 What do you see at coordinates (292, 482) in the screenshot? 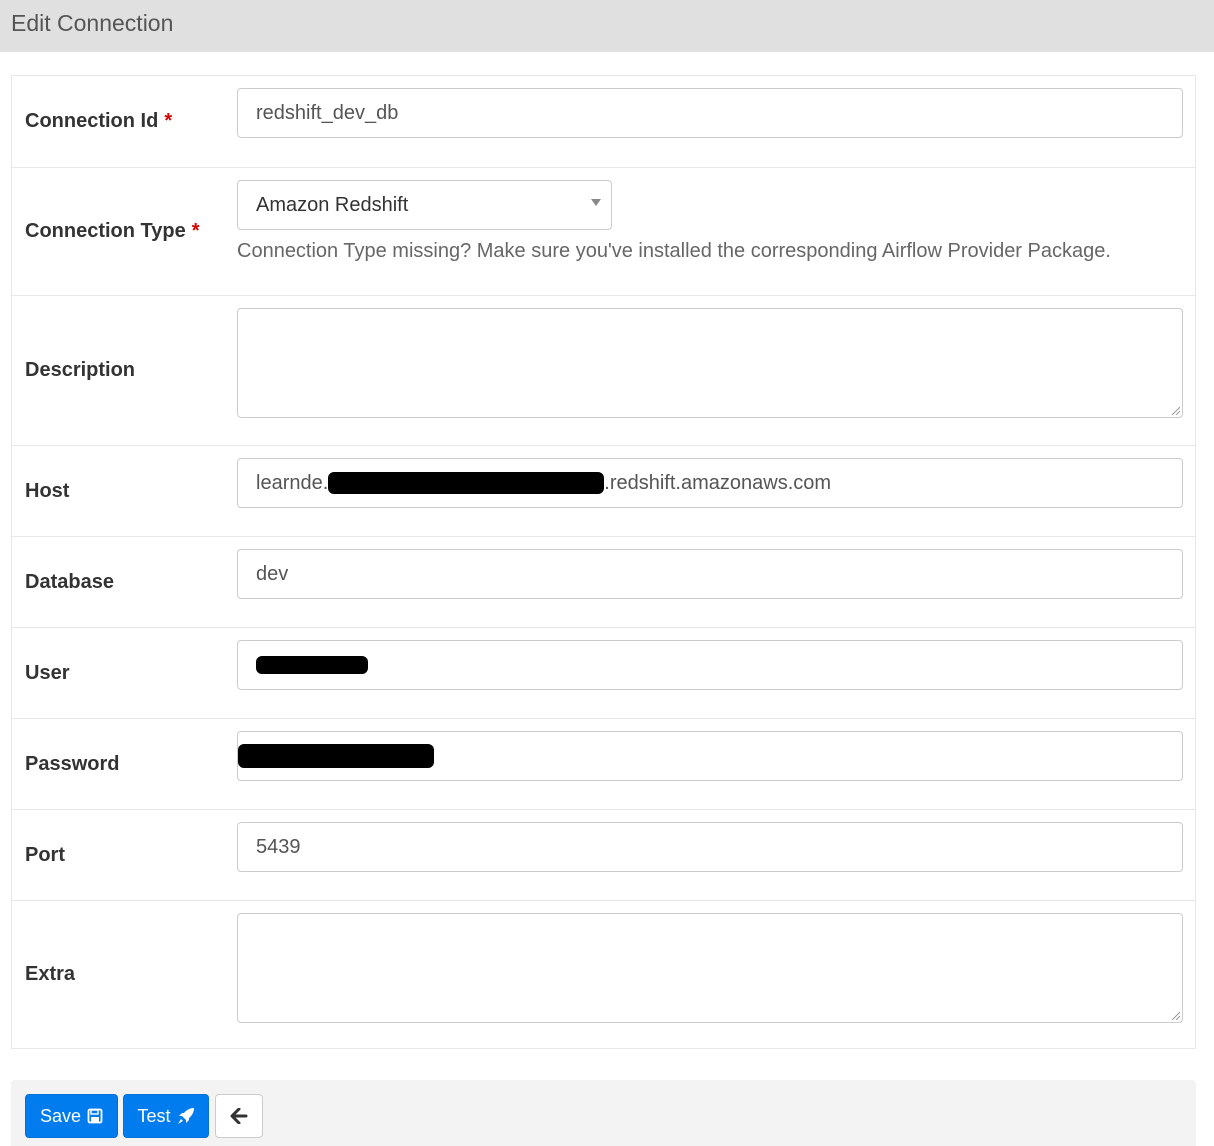
I see `host-value-prefix: learnde.` at bounding box center [292, 482].